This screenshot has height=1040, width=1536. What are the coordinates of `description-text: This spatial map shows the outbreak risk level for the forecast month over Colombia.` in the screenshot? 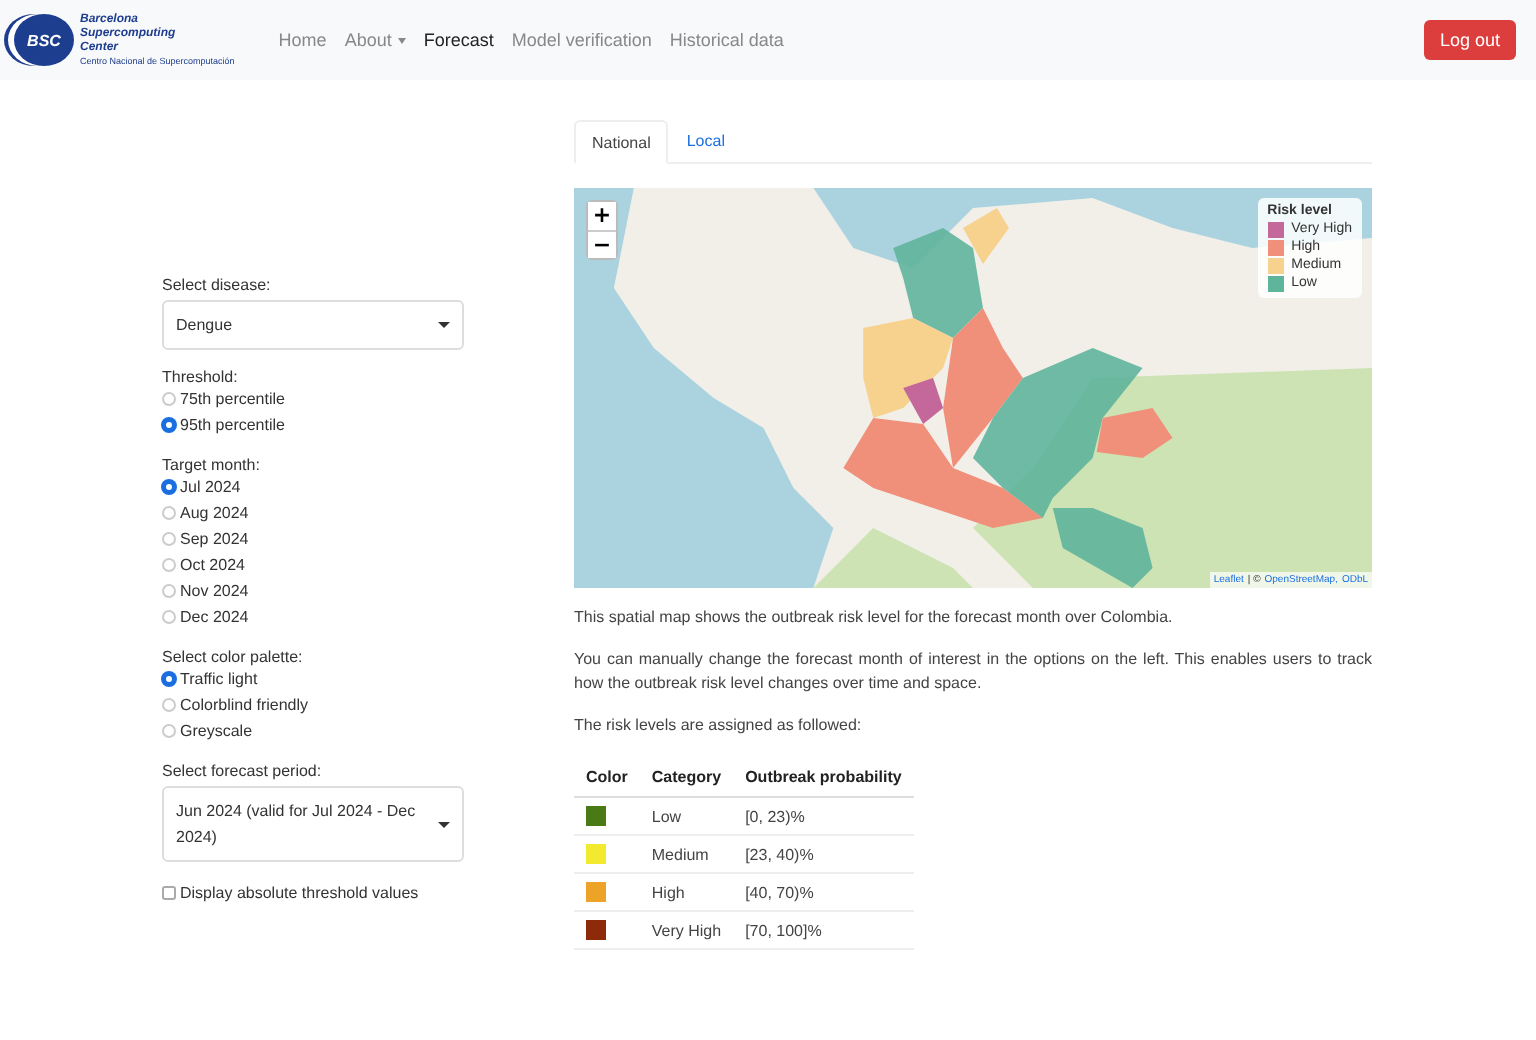 It's located at (874, 618).